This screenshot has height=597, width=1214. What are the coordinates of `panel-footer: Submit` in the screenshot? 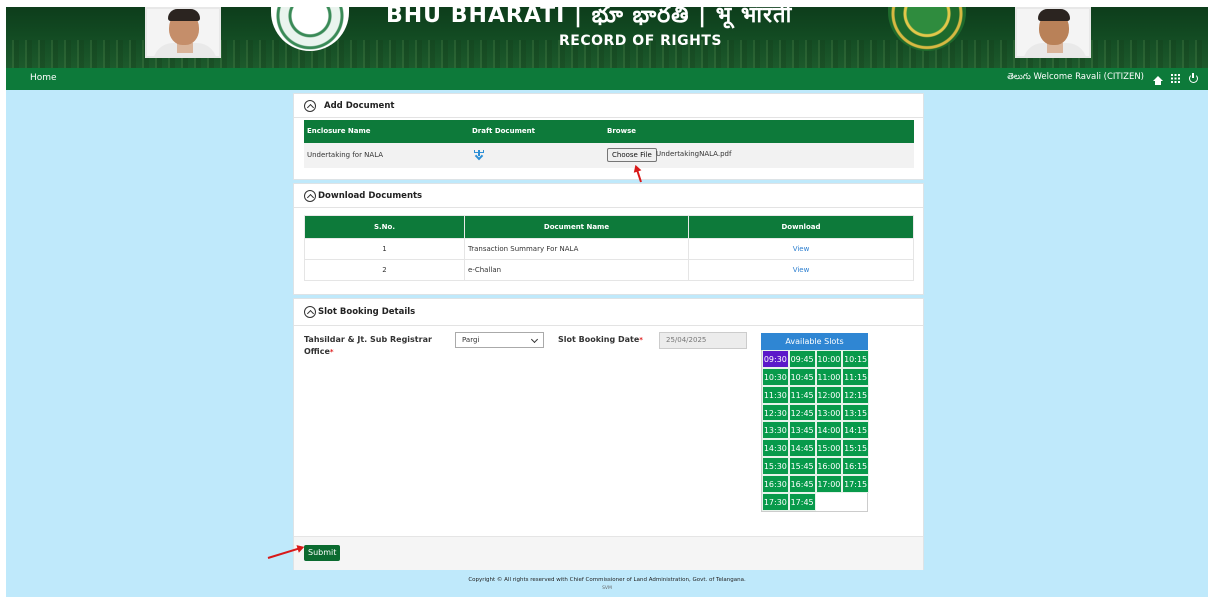 It's located at (608, 553).